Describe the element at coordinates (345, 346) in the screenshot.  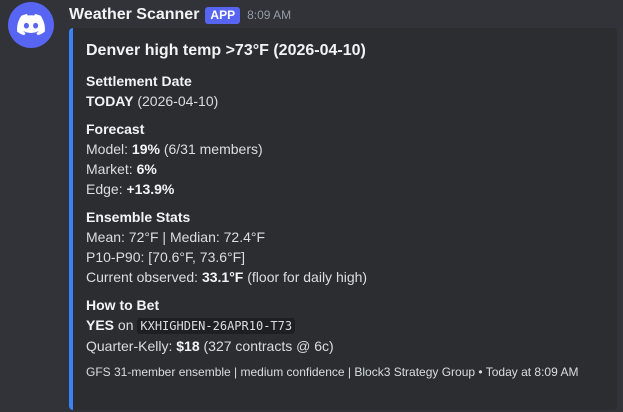
I see `kelly-line: Quarter-Kelly: $18 (327 contracts @ 6c)` at that location.